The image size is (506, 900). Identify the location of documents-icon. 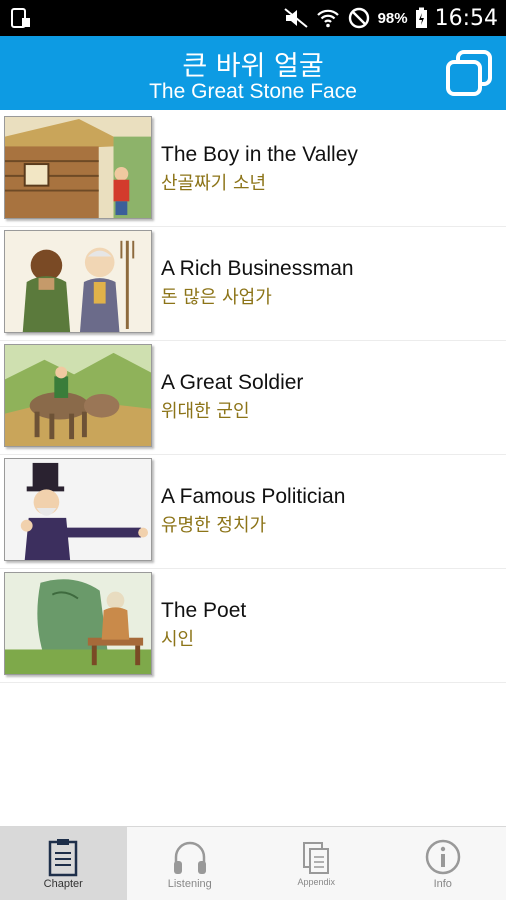
(316, 858).